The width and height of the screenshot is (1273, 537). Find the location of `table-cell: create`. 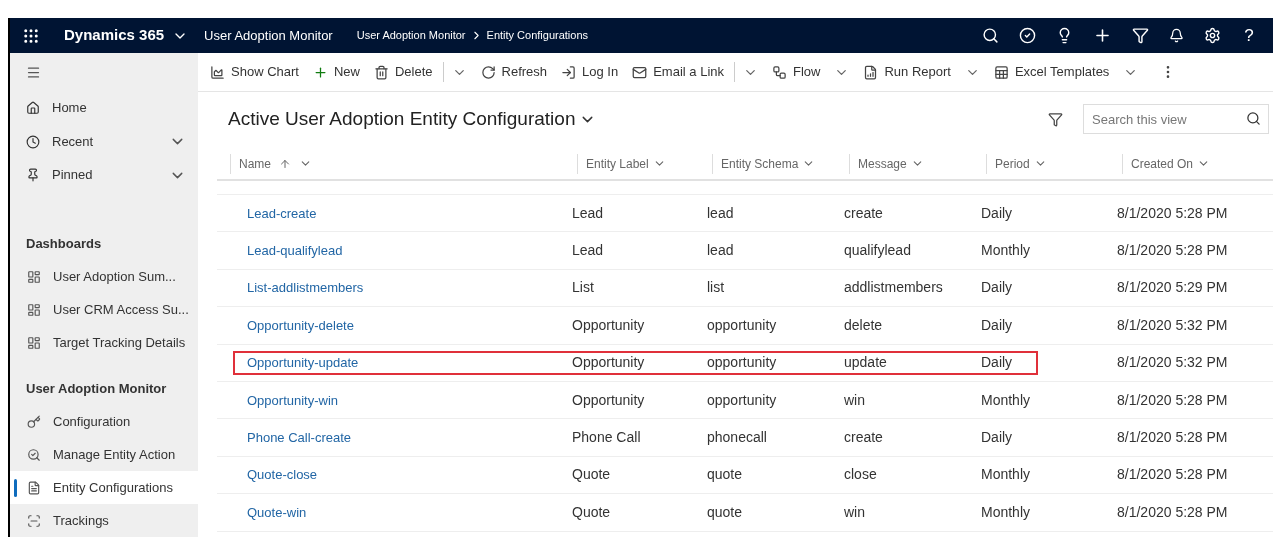

table-cell: create is located at coordinates (863, 437).